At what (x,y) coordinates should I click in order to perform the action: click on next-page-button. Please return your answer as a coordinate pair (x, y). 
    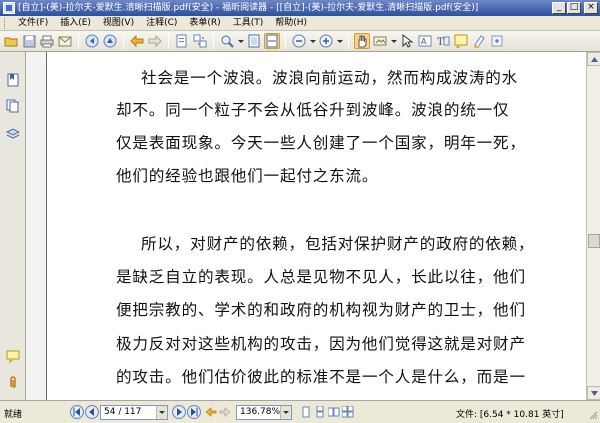
    Looking at the image, I should click on (179, 412).